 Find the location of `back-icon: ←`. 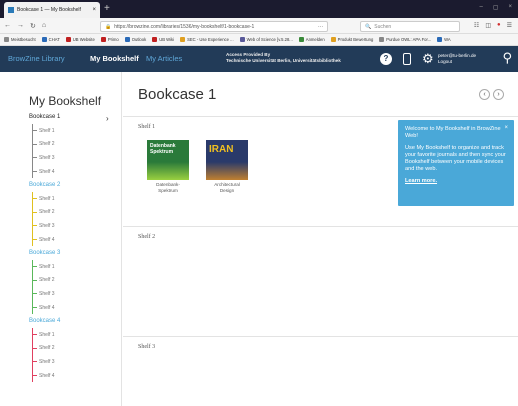

back-icon: ← is located at coordinates (7, 25).